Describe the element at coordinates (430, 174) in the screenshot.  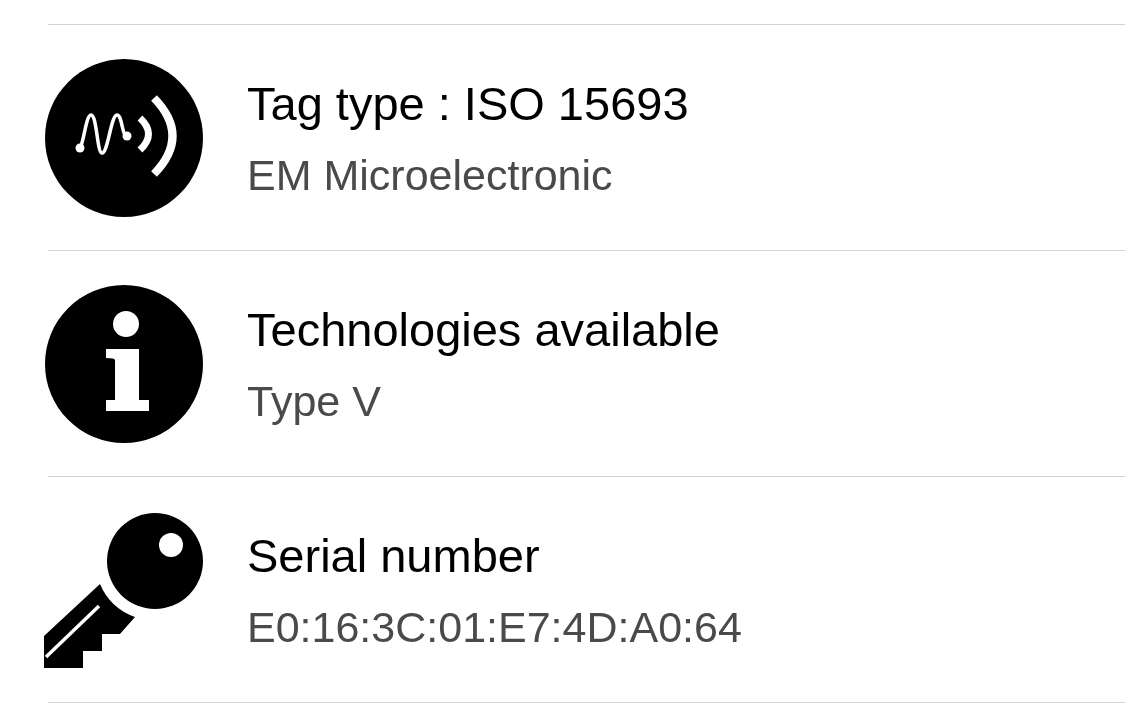
I see `row-subtitle: EM Microelectronic` at that location.